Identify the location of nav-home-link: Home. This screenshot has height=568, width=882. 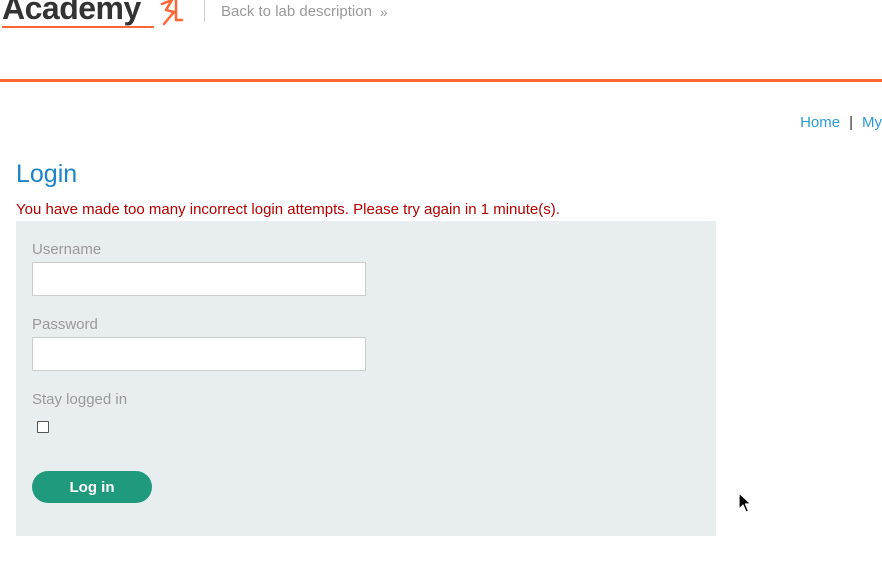
(820, 122).